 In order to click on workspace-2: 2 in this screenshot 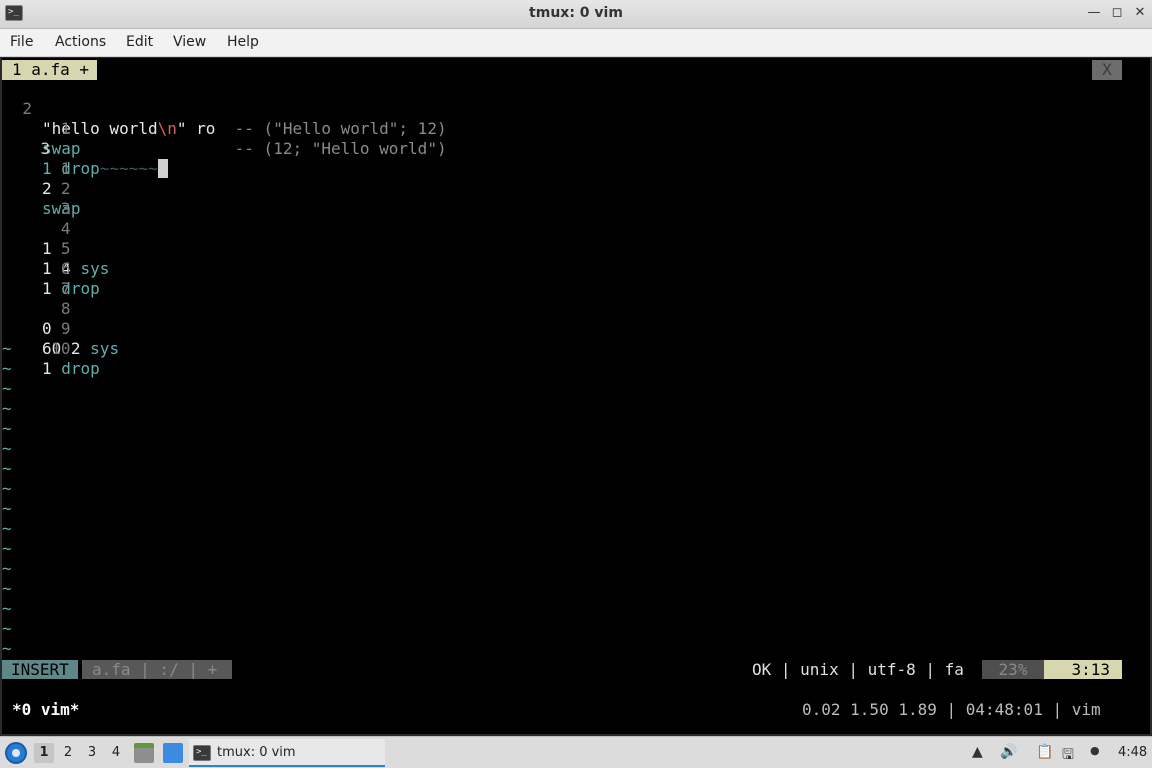, I will do `click(68, 753)`.